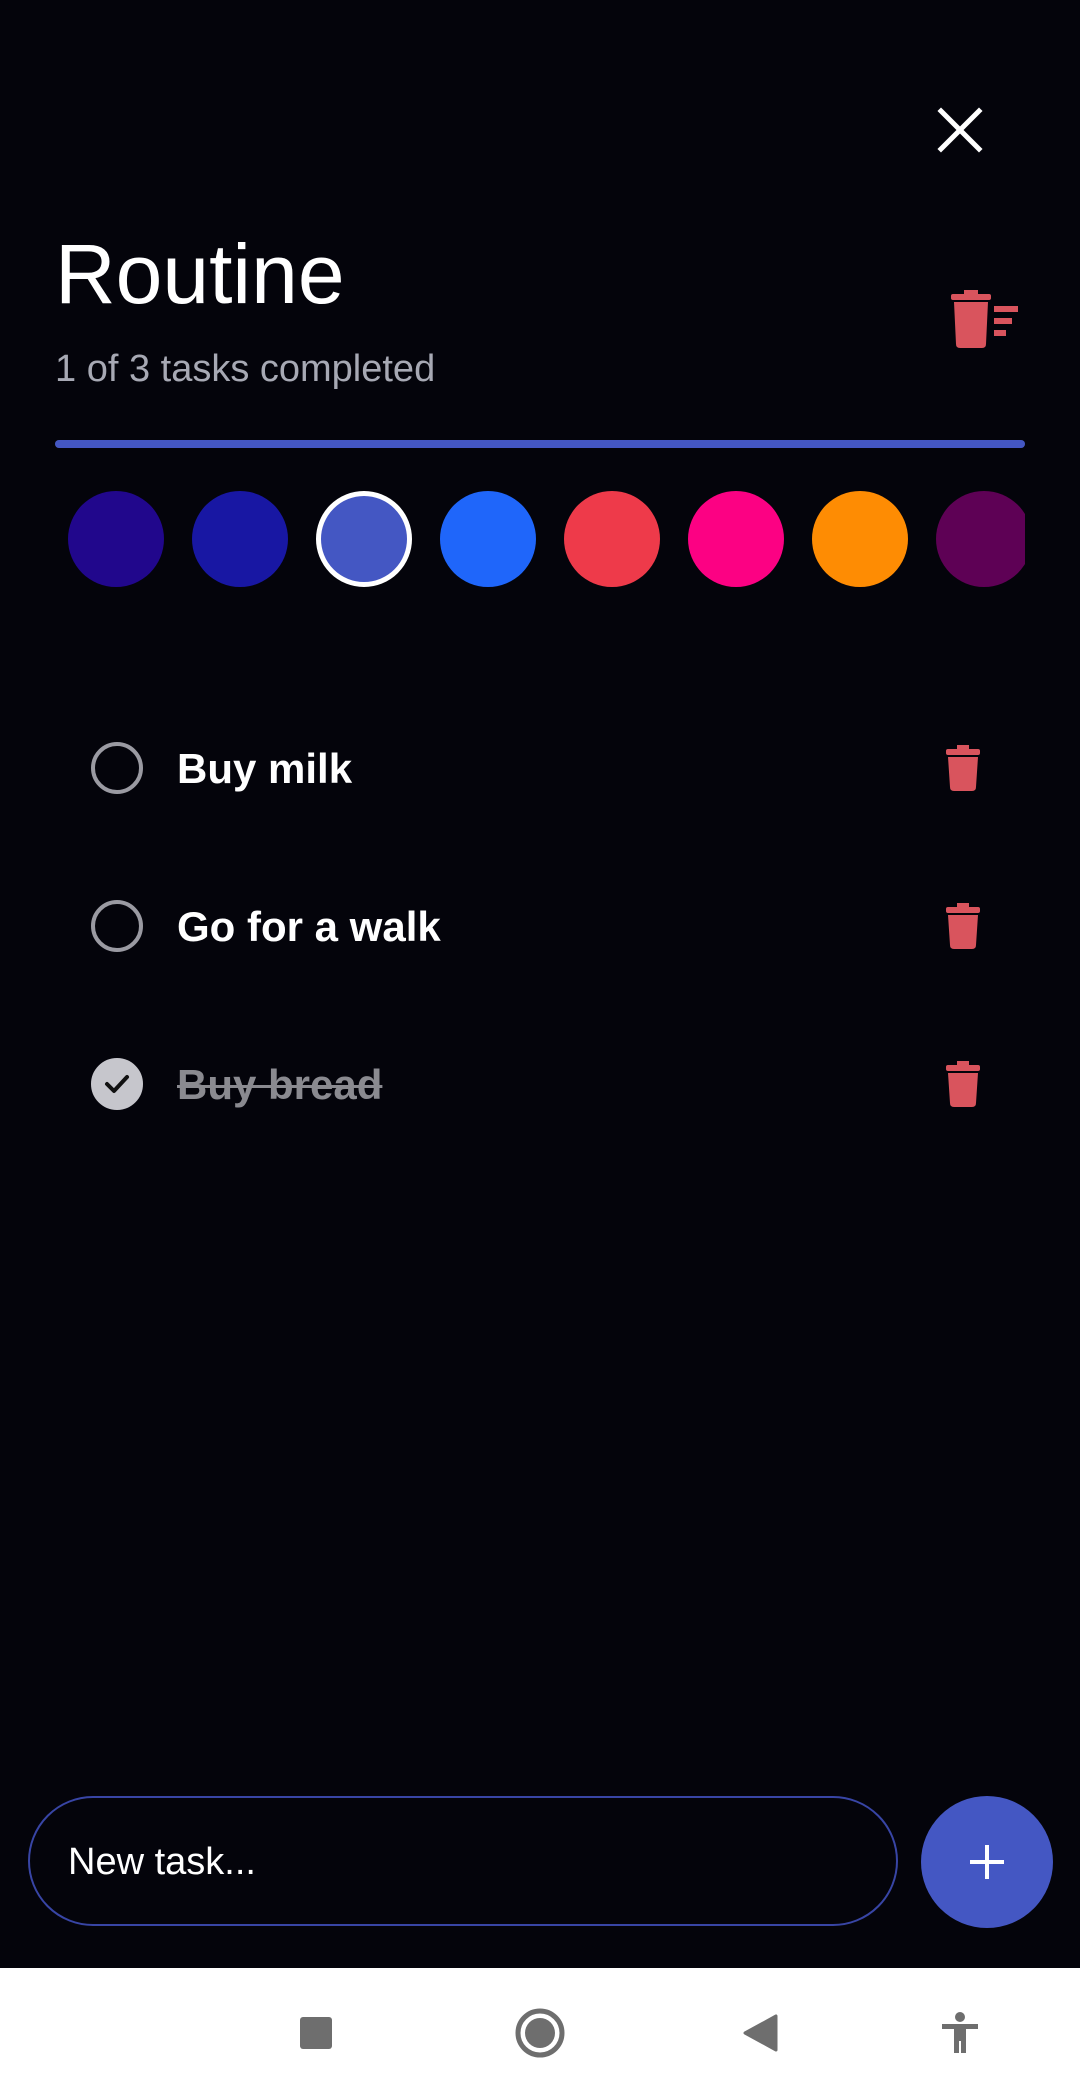 The image size is (1080, 2098). What do you see at coordinates (309, 926) in the screenshot?
I see `task-label: Go for a walk` at bounding box center [309, 926].